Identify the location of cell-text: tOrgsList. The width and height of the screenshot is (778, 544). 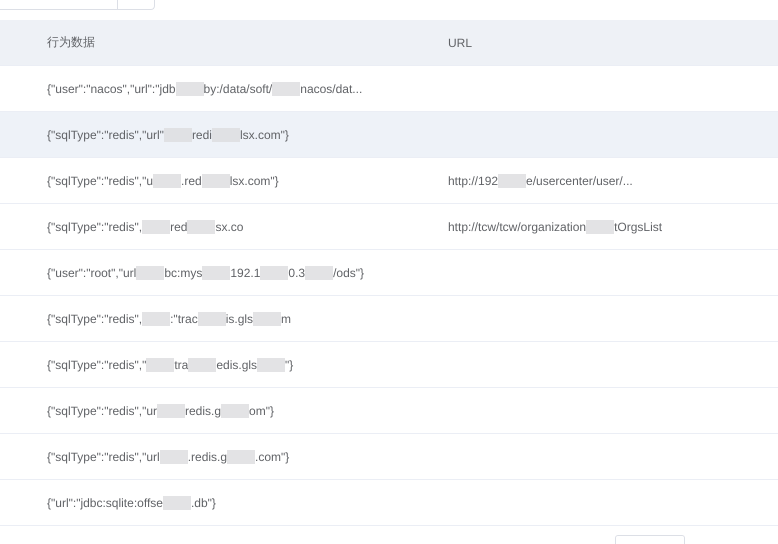
(638, 227).